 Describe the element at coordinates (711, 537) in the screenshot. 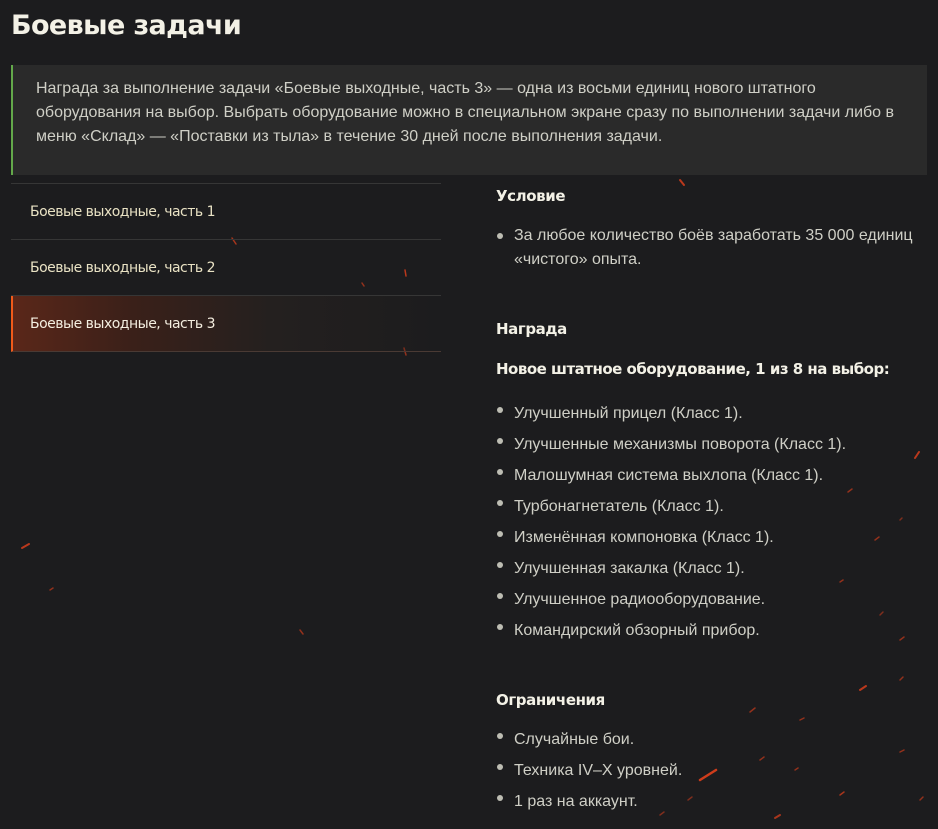

I see `list-item: Изменённая компоновка (Класс 1).` at that location.